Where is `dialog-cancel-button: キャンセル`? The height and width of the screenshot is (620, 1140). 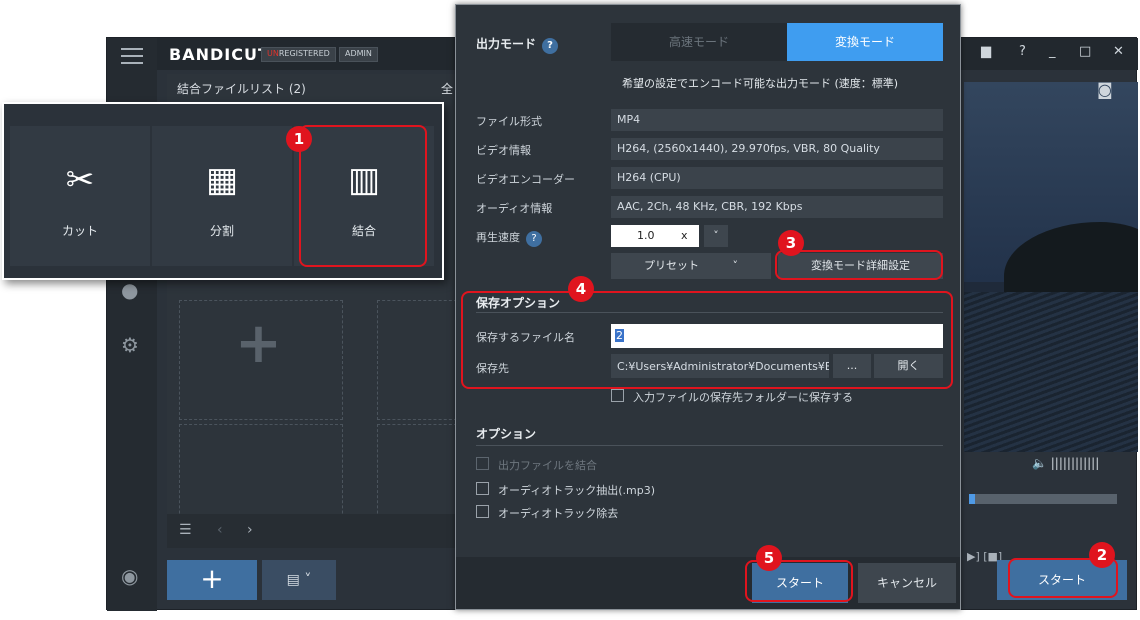 dialog-cancel-button: キャンセル is located at coordinates (907, 583).